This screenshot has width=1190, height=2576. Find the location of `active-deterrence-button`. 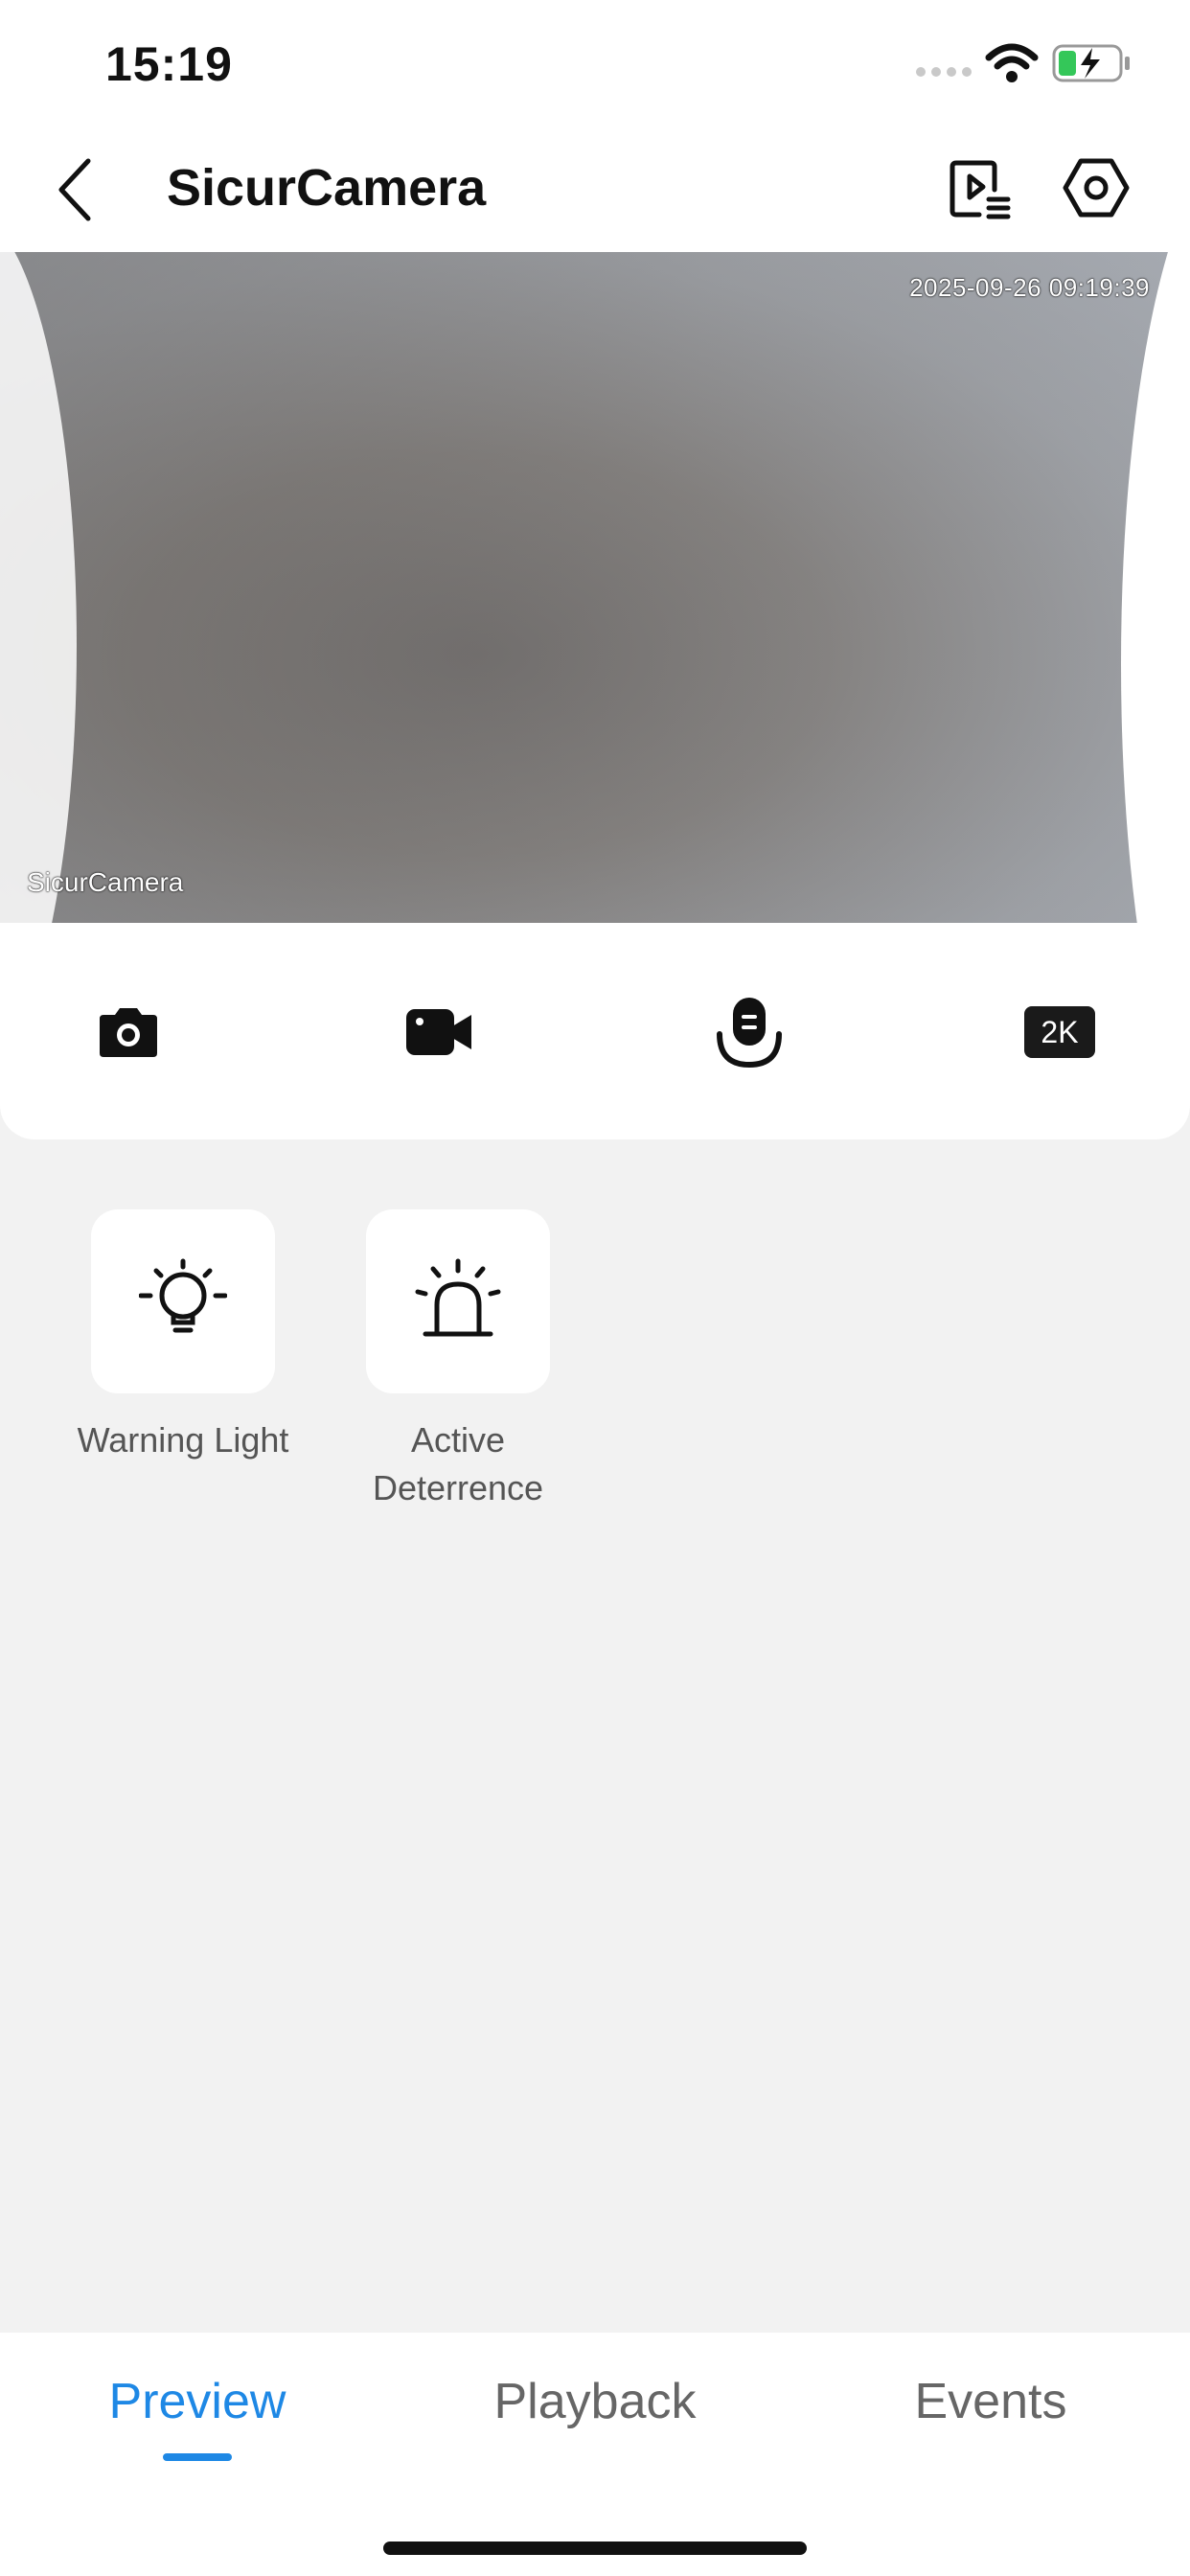

active-deterrence-button is located at coordinates (458, 1301).